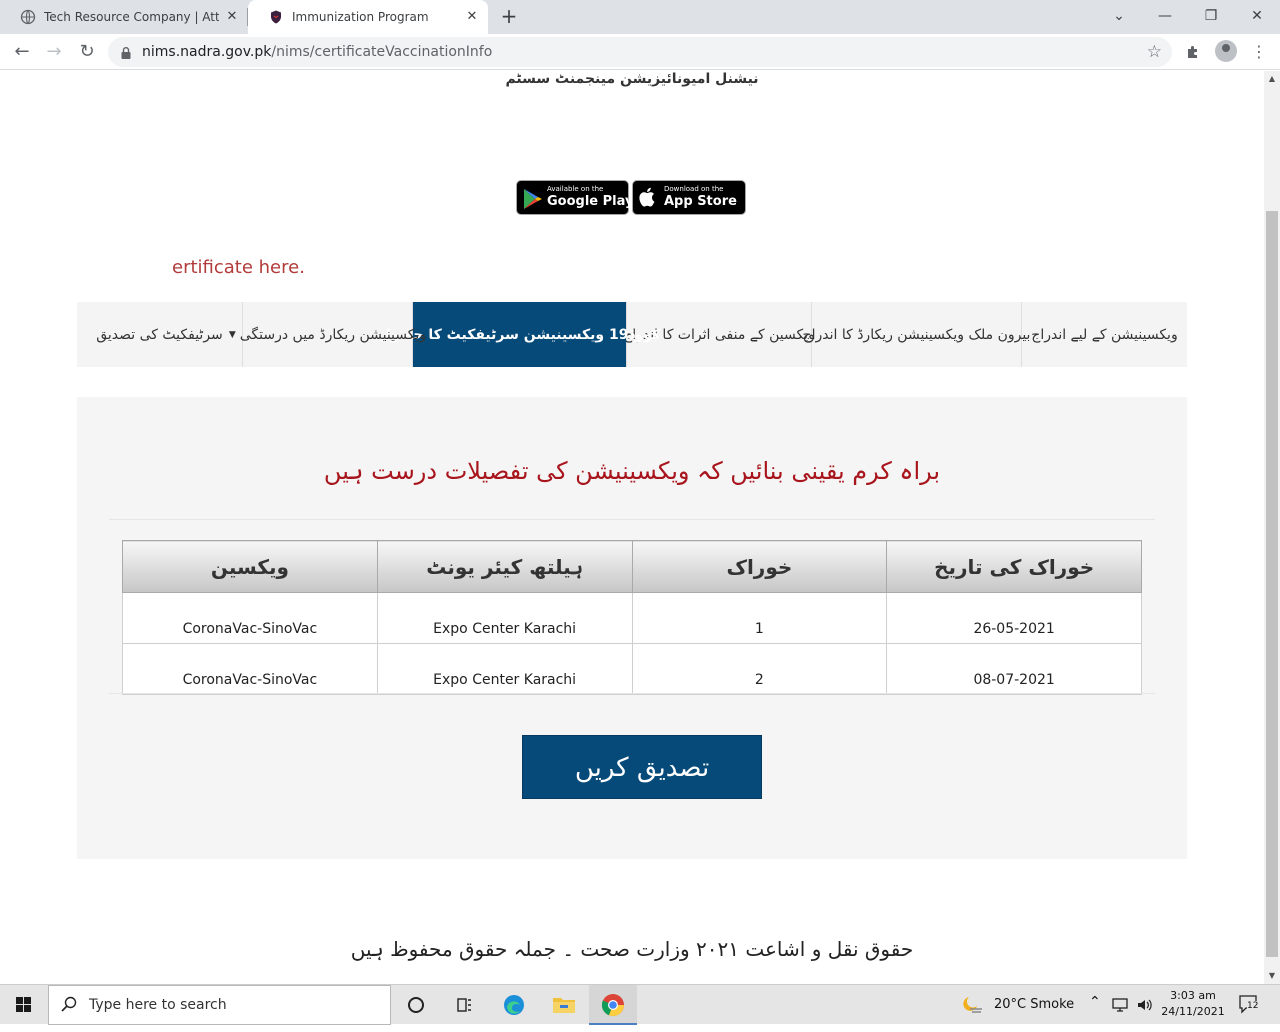  I want to click on nav-label: ویکسینیشن کے لیے اندراج, so click(1104, 334).